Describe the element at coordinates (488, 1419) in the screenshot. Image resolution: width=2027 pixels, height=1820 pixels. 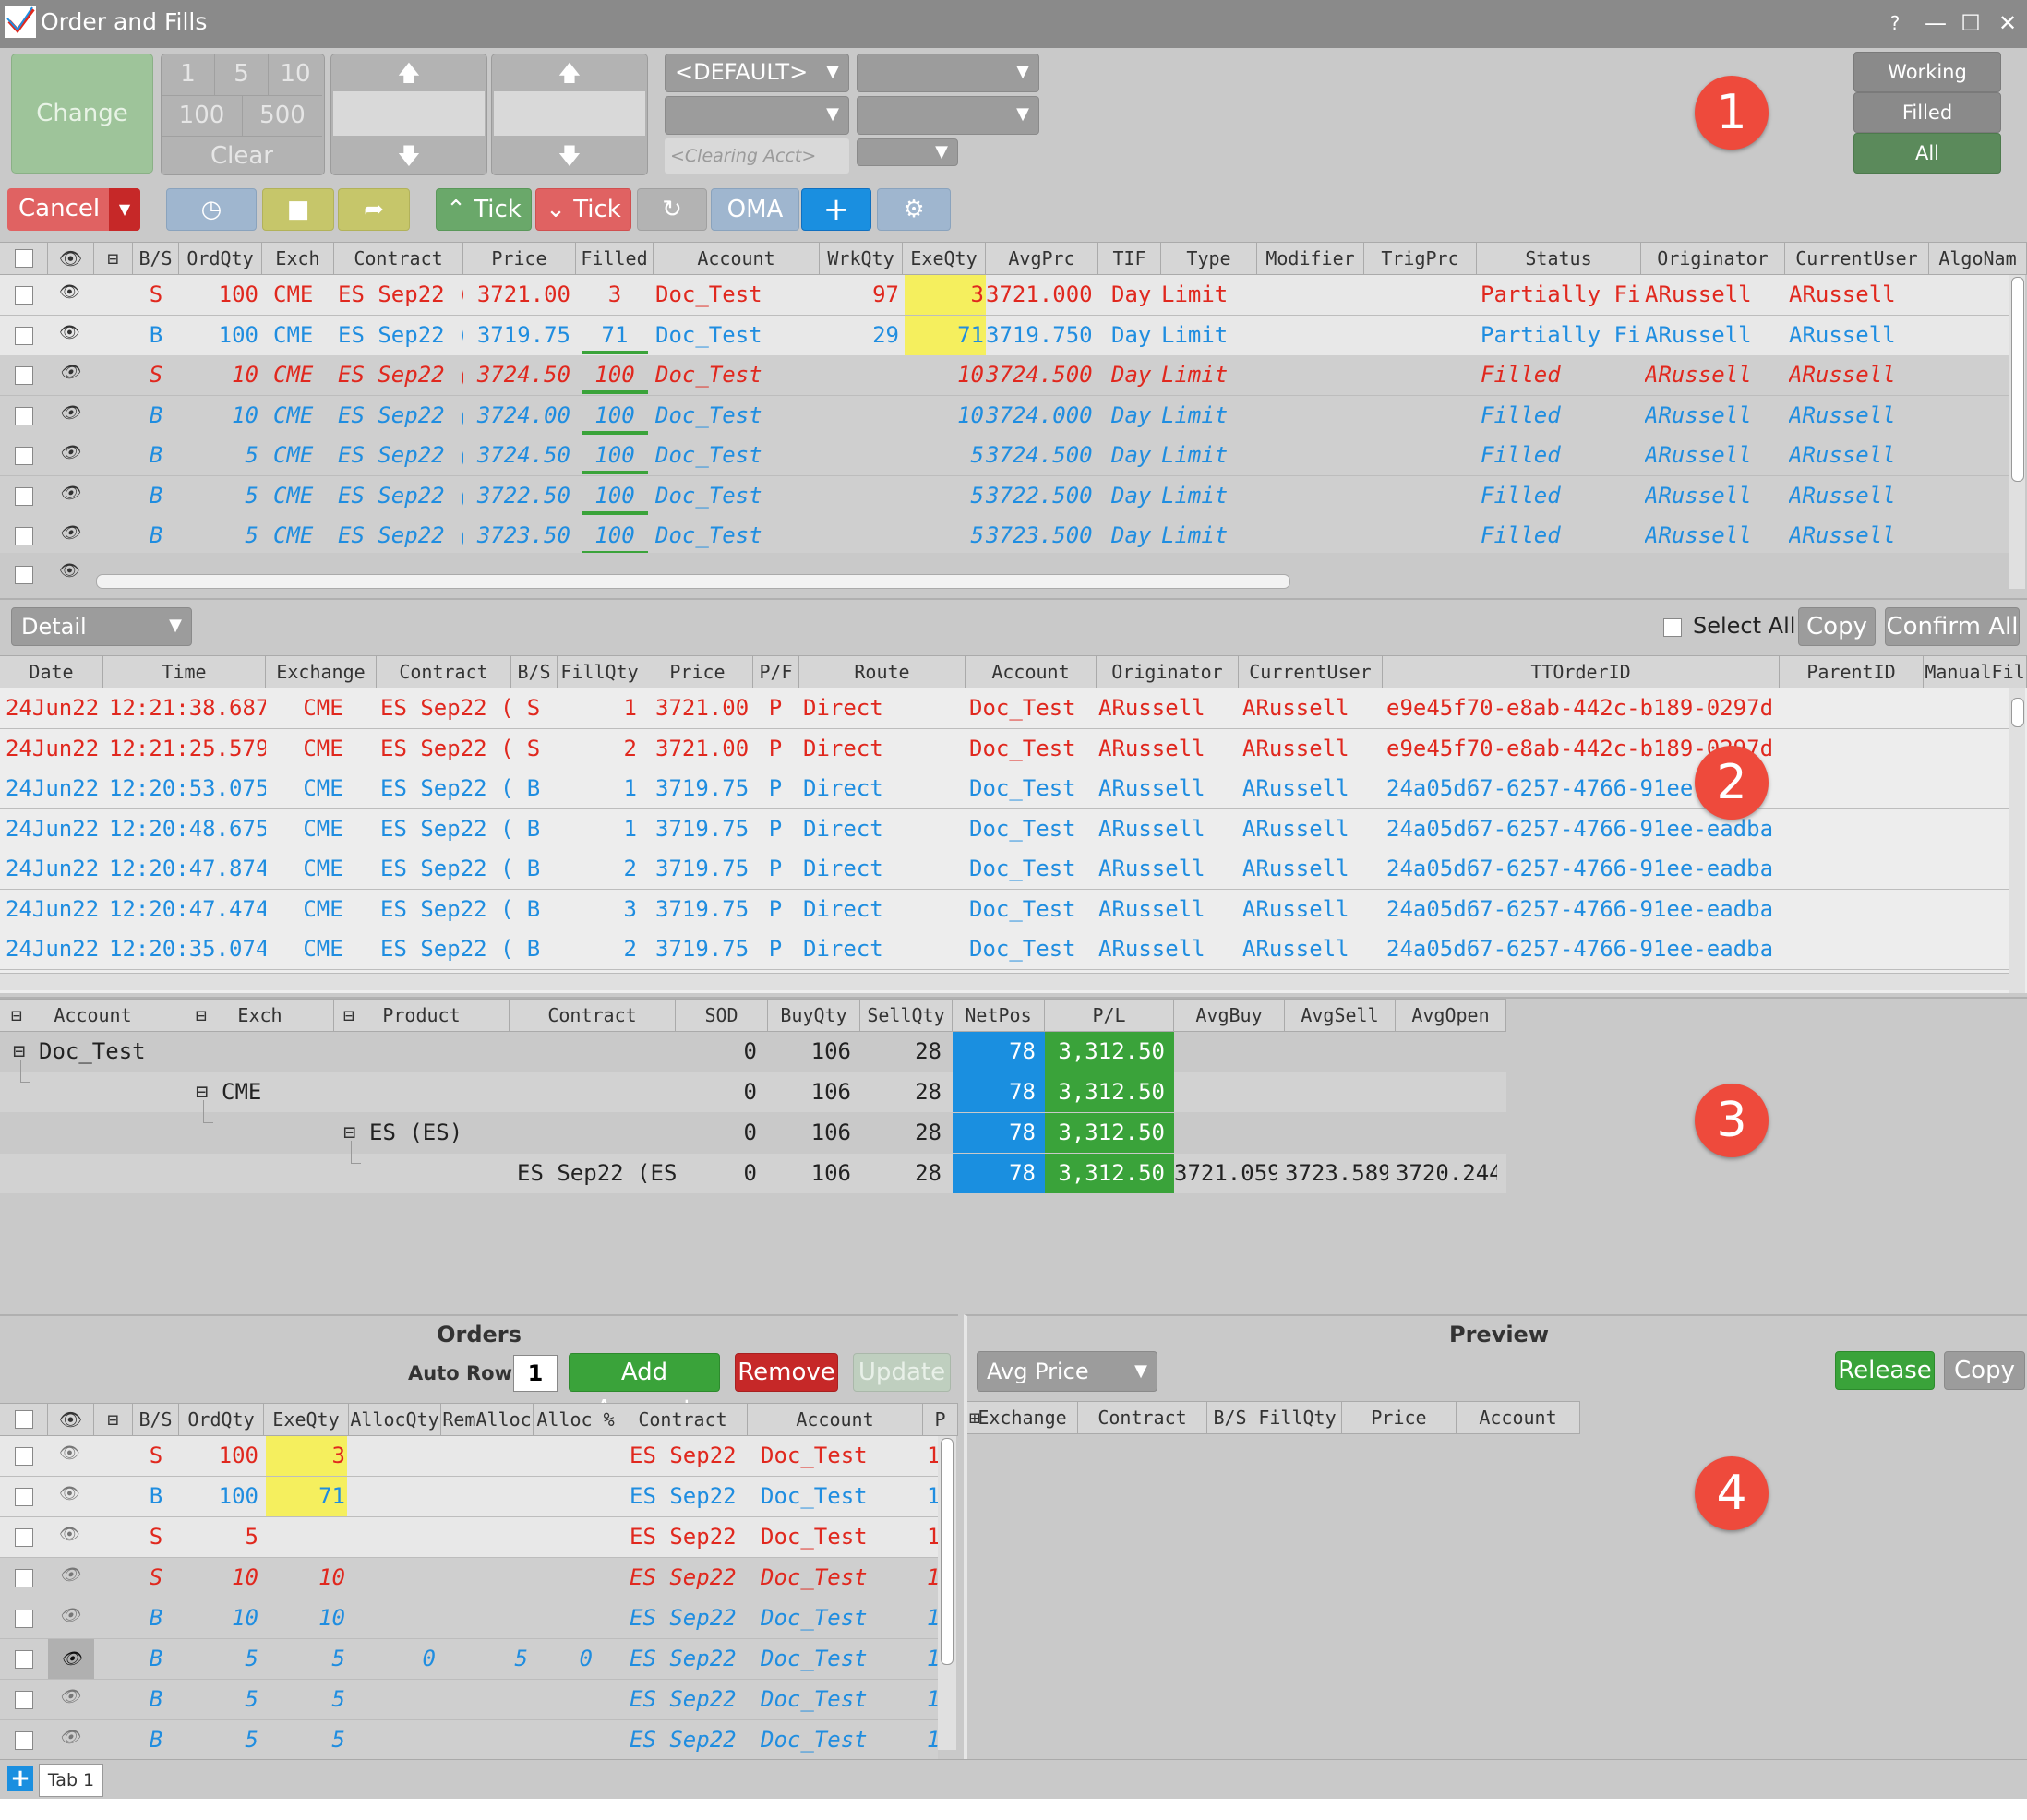
I see `col-remalloc: RemAlloc` at that location.